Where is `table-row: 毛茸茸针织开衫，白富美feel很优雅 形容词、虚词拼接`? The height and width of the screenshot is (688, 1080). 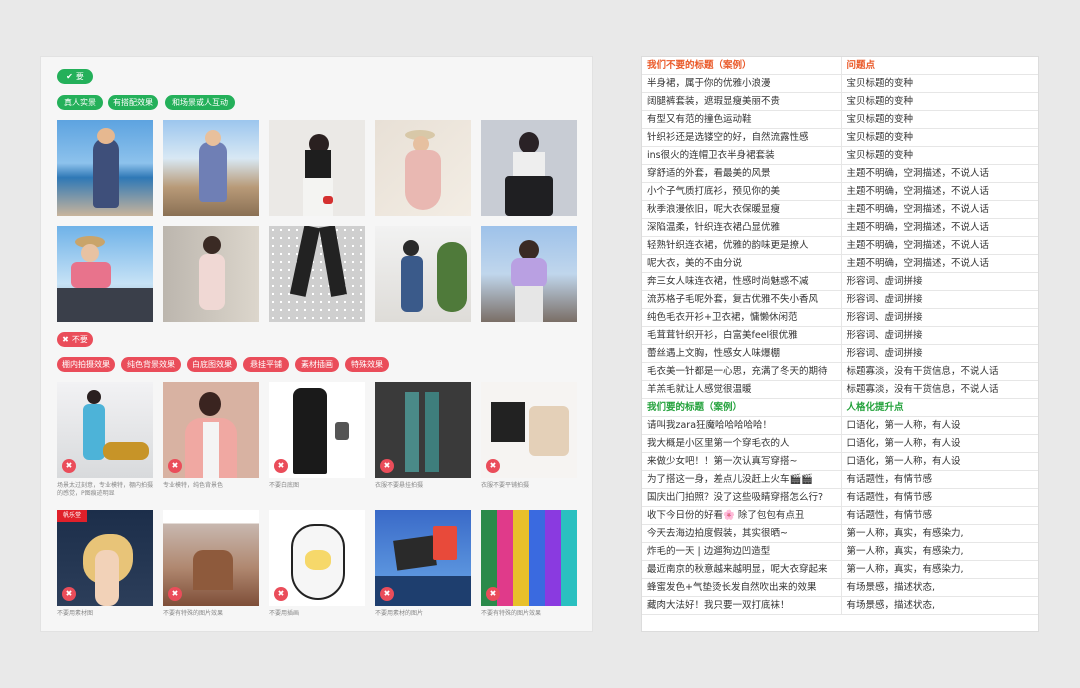 table-row: 毛茸茸针织开衫，白富美feel很优雅 形容词、虚词拼接 is located at coordinates (840, 335).